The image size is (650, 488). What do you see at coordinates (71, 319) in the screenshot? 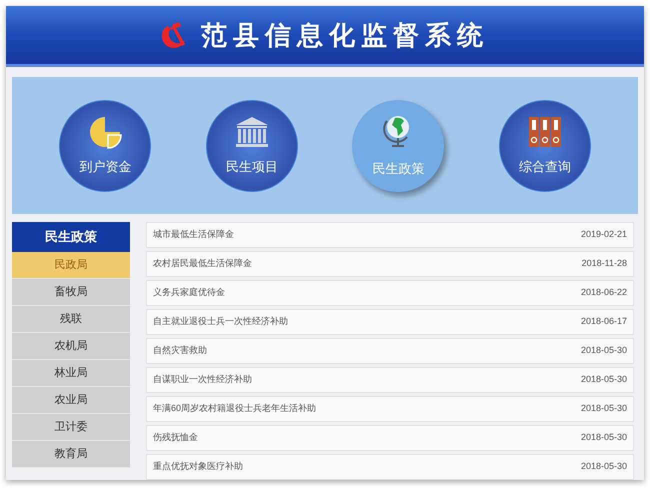
I see `sidebar-item: 残联` at bounding box center [71, 319].